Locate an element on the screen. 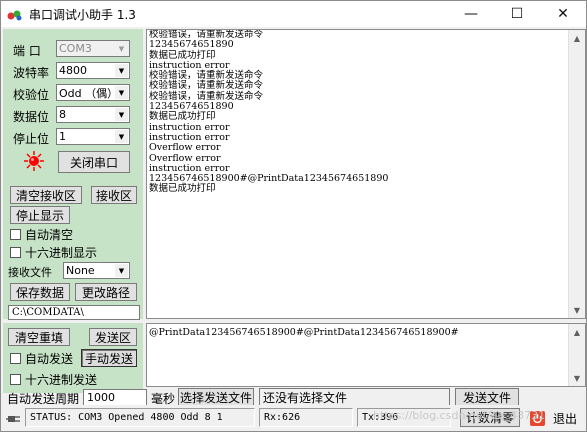 The height and width of the screenshot is (432, 587). title-bar: 串口调试小助手 1.3 — ☐ ✕ is located at coordinates (293, 14).